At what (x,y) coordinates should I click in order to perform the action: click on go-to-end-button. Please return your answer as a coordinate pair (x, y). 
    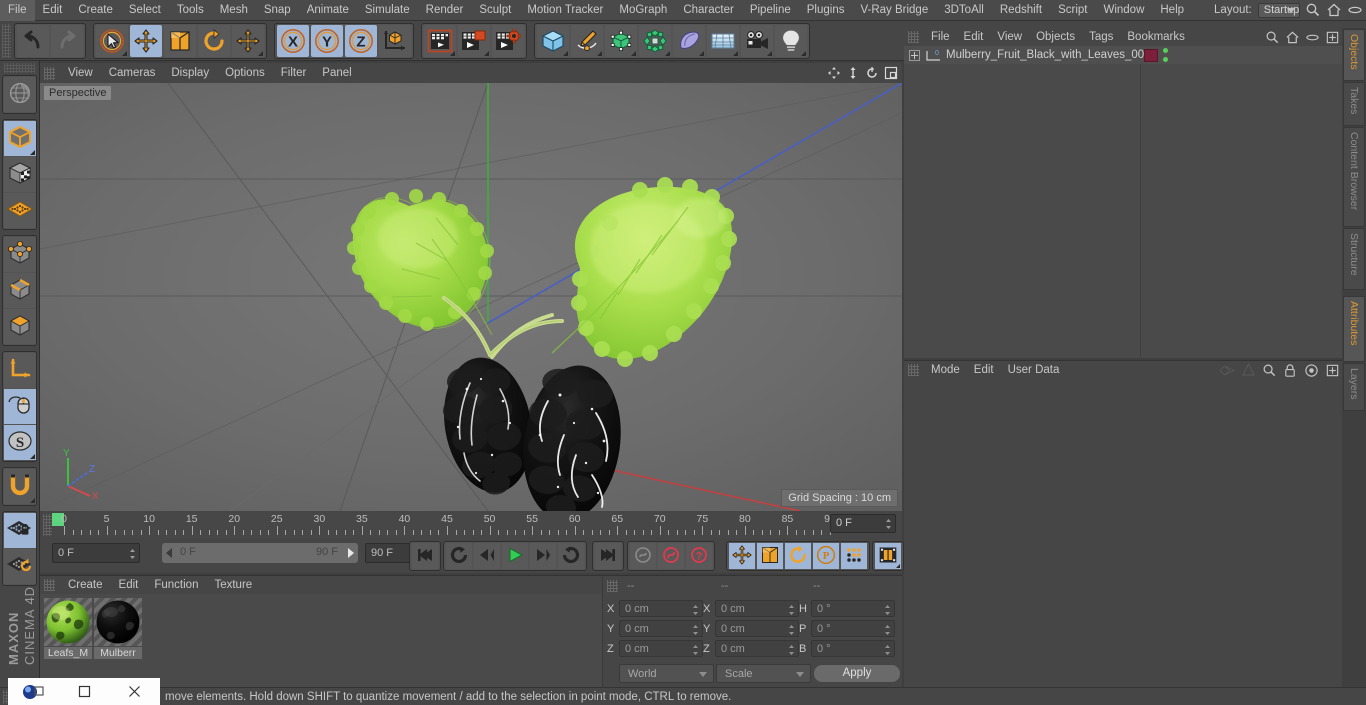
    Looking at the image, I should click on (608, 556).